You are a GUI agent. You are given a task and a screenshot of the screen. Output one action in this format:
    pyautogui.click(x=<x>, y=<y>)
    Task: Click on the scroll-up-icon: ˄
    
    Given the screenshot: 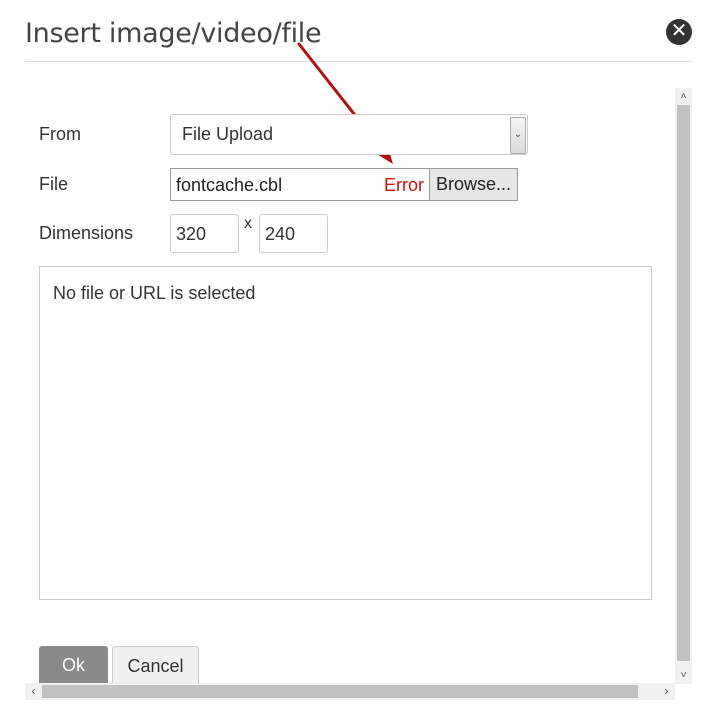 What is the action you would take?
    pyautogui.click(x=683, y=96)
    